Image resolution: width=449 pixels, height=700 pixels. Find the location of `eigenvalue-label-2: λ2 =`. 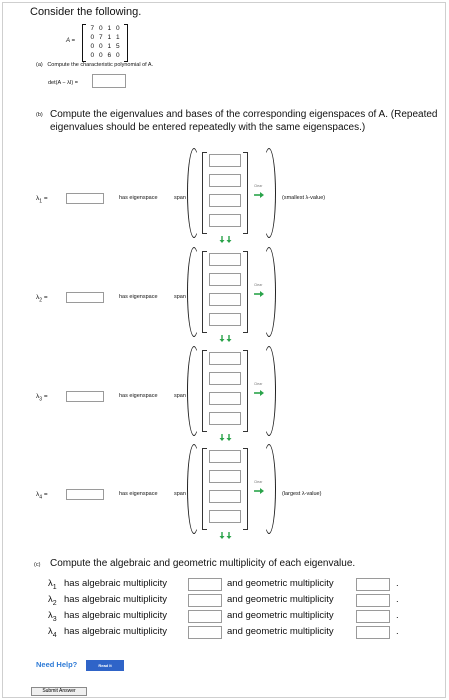

eigenvalue-label-2: λ2 = is located at coordinates (42, 299).